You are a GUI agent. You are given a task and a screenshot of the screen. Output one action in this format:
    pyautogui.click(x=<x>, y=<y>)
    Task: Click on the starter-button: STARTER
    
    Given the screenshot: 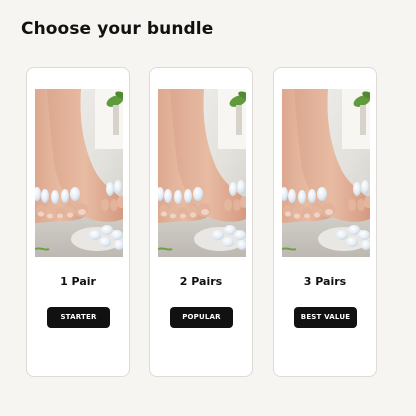 What is the action you would take?
    pyautogui.click(x=78, y=317)
    